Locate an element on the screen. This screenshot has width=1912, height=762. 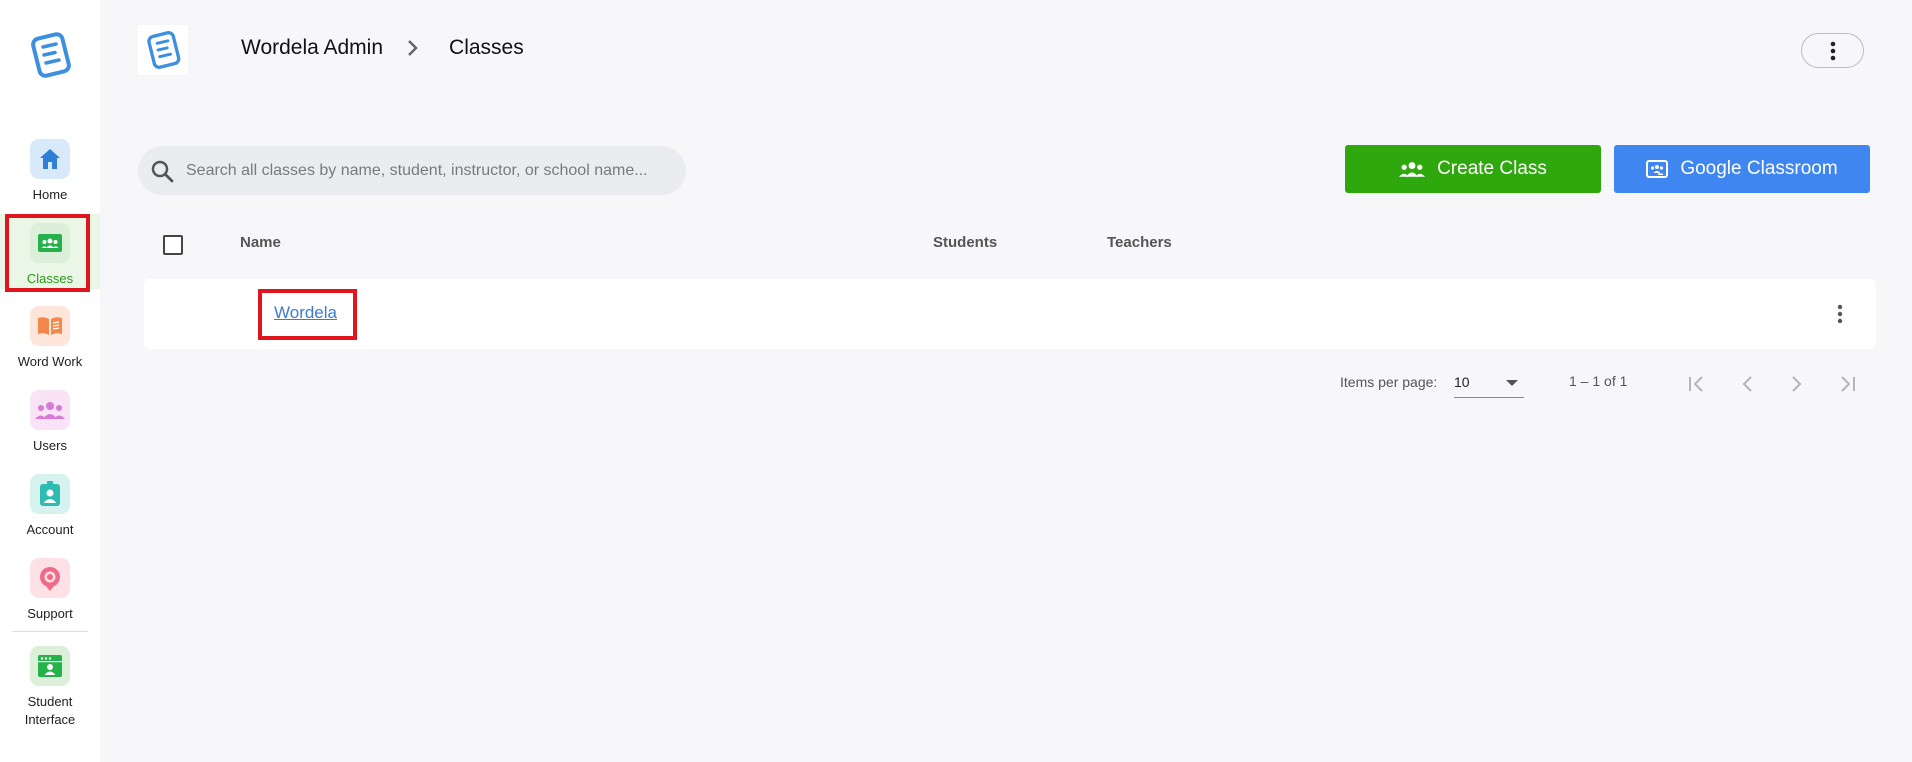
create-class-button: Create Class is located at coordinates (1473, 169).